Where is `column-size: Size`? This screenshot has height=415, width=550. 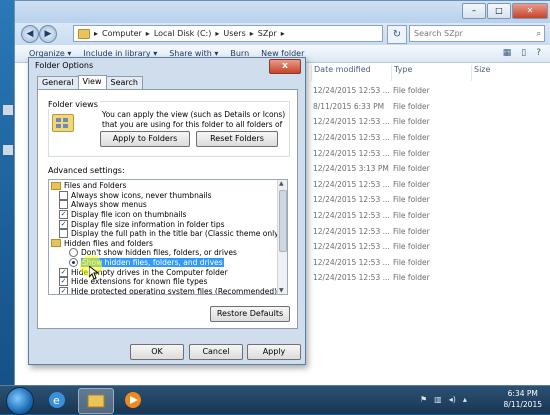
column-size: Size is located at coordinates (510, 73).